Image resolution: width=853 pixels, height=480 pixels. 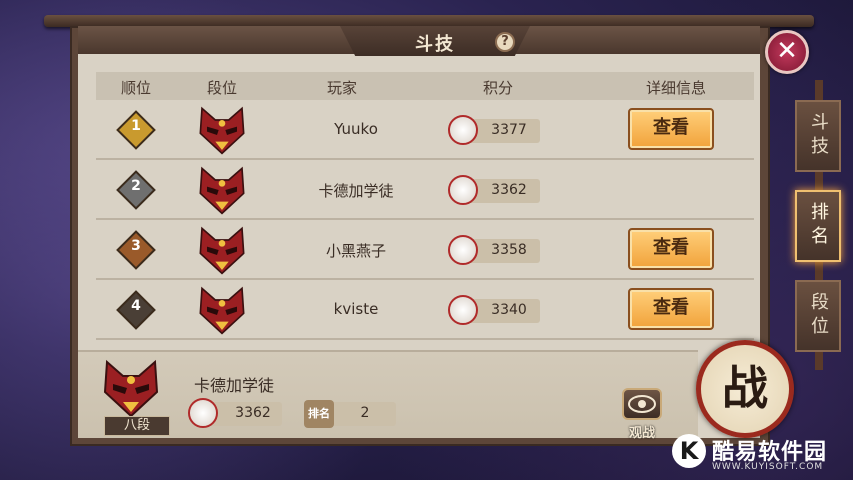 I want to click on watch-label: 观战, so click(x=641, y=433).